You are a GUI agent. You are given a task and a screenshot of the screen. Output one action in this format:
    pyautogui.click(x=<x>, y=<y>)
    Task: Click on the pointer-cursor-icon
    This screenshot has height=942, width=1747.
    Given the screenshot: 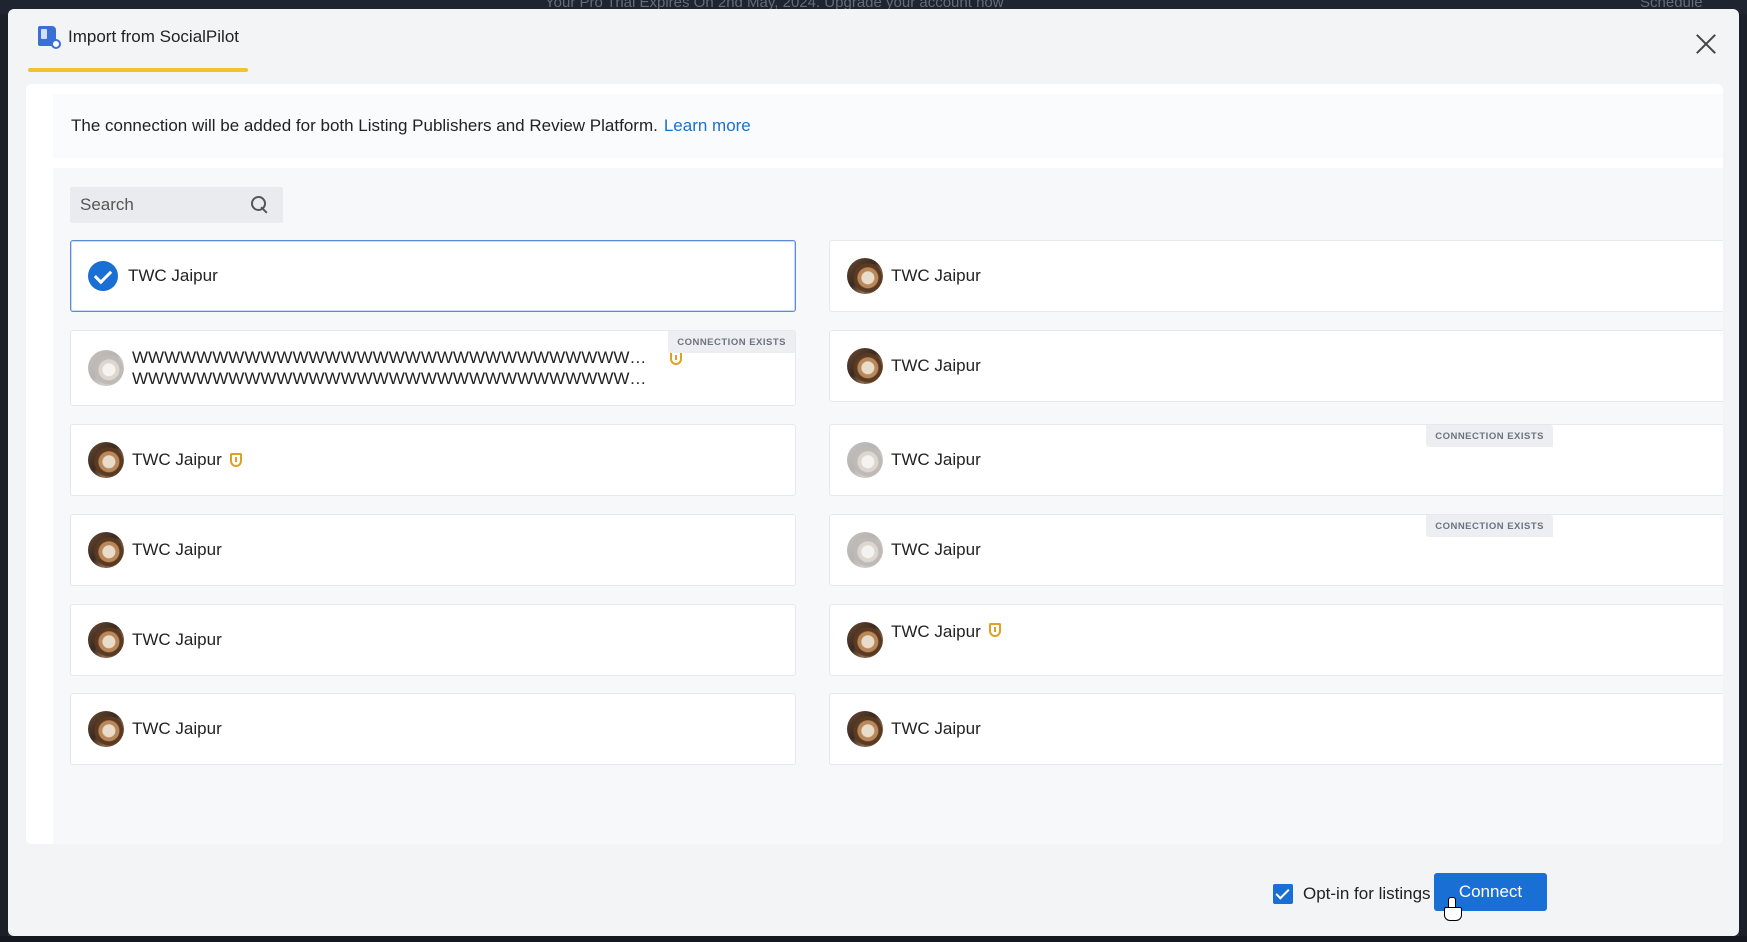 What is the action you would take?
    pyautogui.click(x=1453, y=909)
    